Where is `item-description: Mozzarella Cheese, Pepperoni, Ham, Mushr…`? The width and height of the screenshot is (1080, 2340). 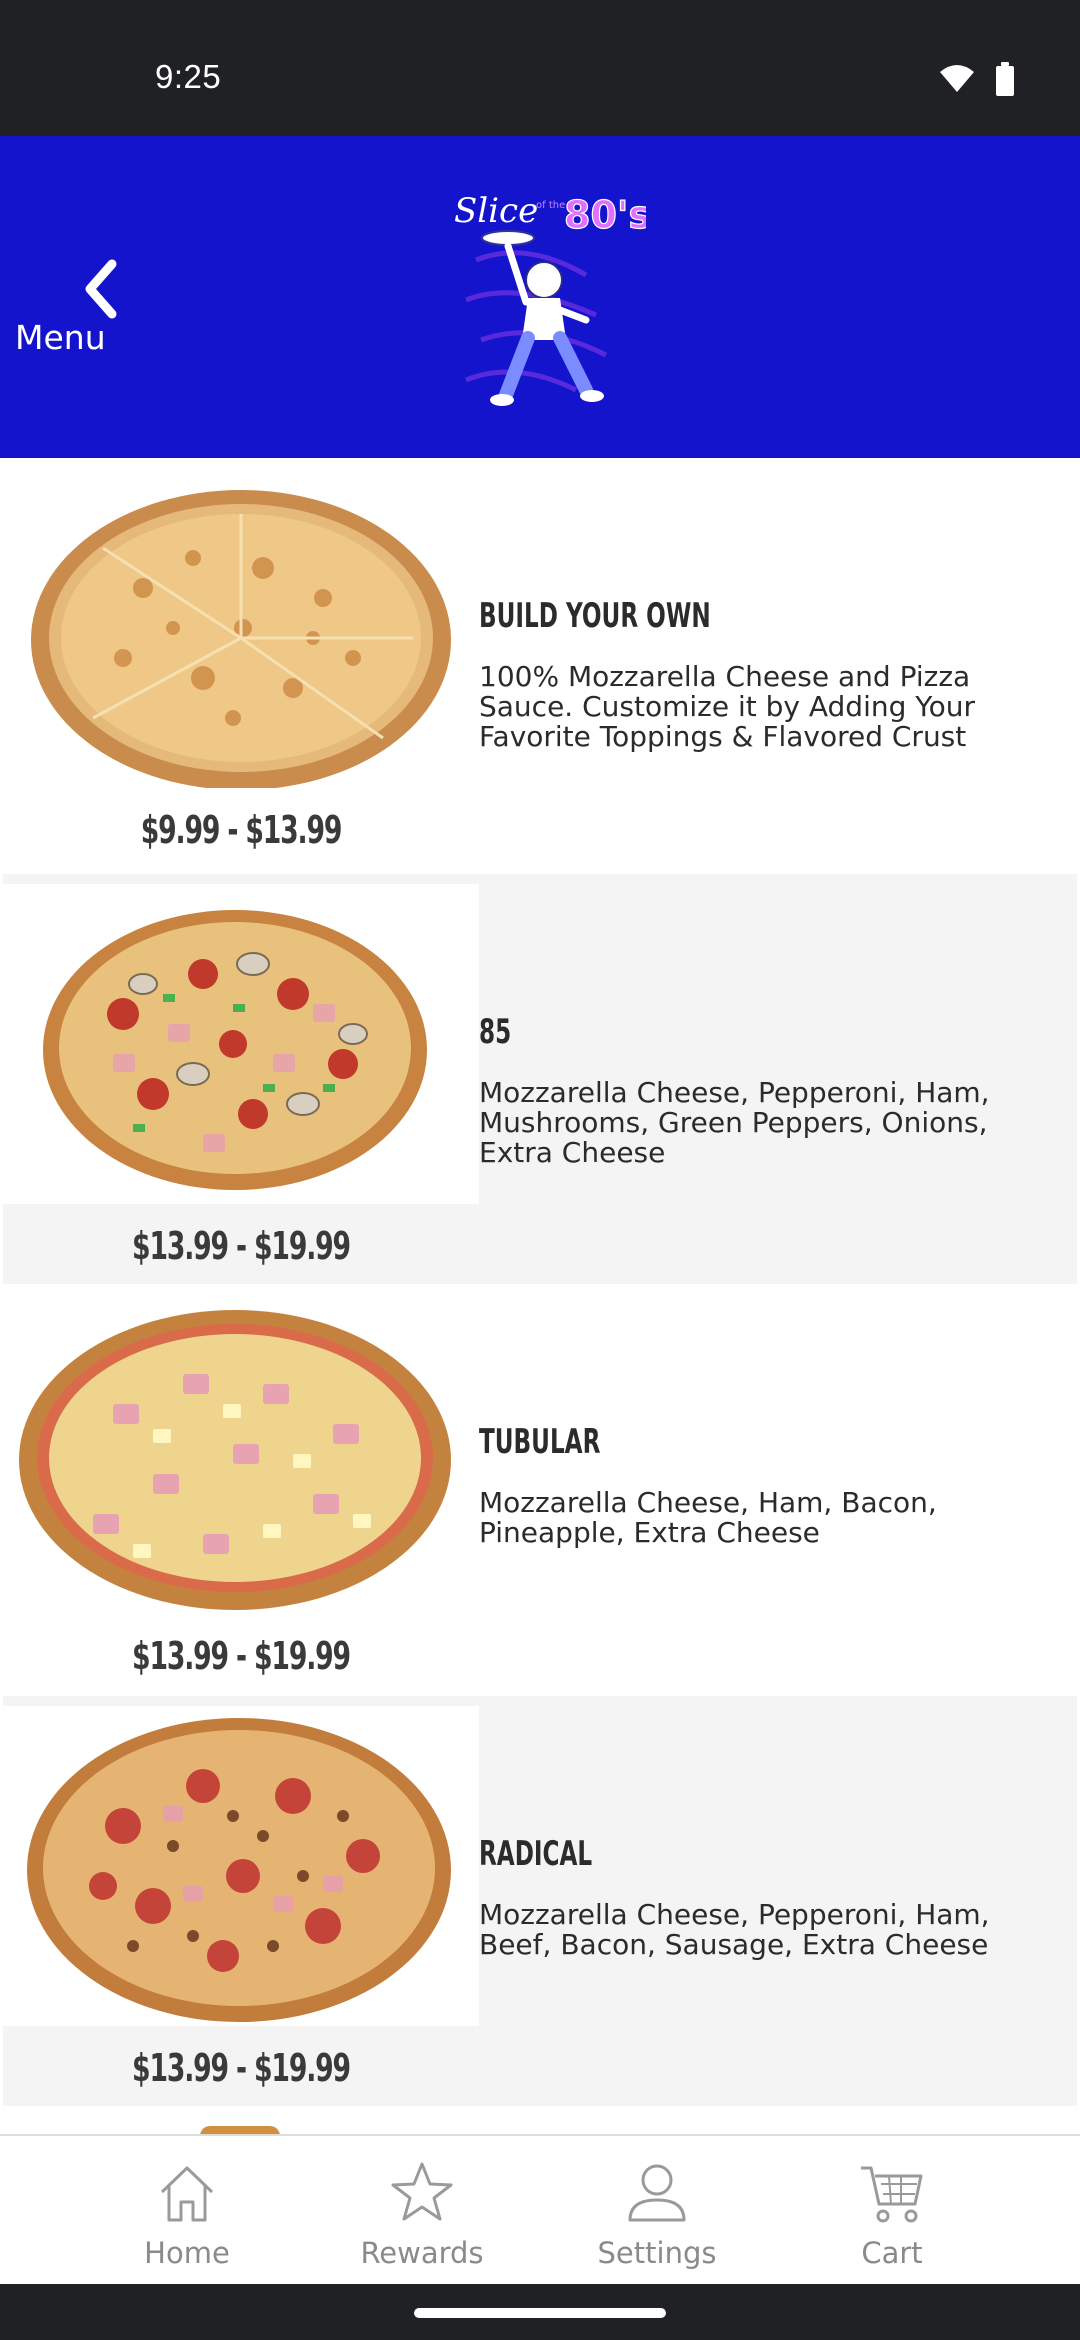 item-description: Mozzarella Cheese, Pepperoni, Ham, Mushr… is located at coordinates (734, 1122).